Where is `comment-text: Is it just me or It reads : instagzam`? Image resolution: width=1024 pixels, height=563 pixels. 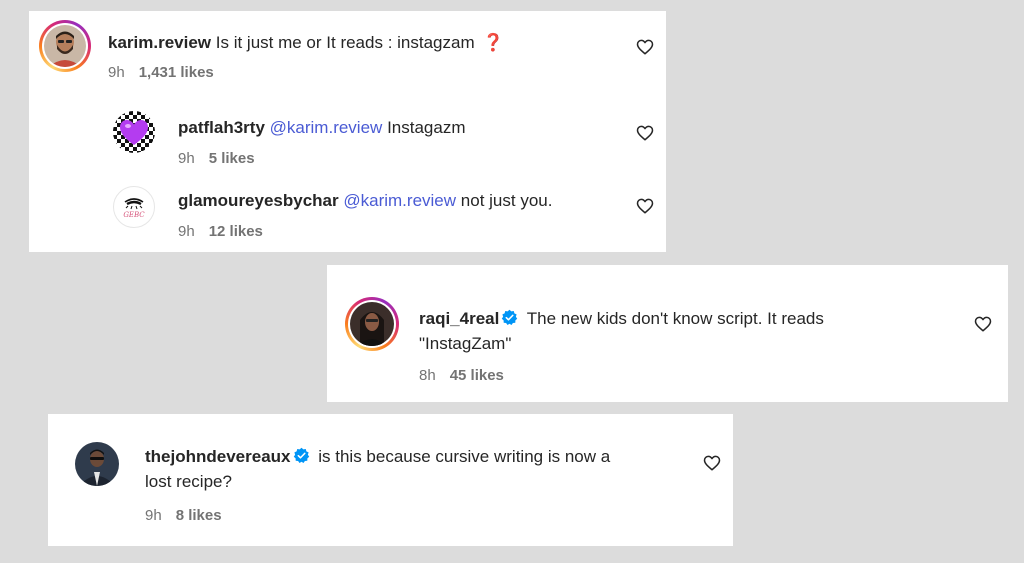 comment-text: Is it just me or It reads : instagzam is located at coordinates (345, 42).